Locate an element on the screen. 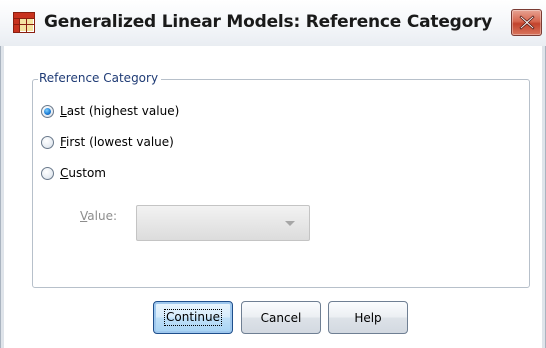 The height and width of the screenshot is (348, 546). radio-last-highest: Last (highest value) is located at coordinates (110, 111).